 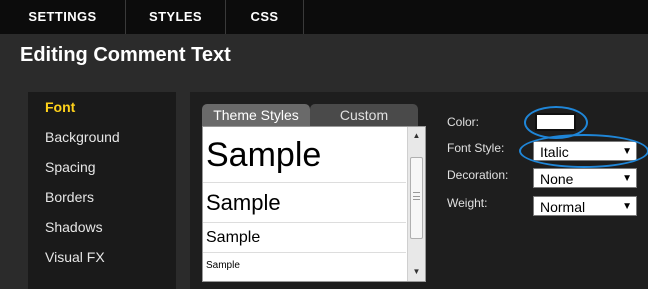 What do you see at coordinates (176, 17) in the screenshot?
I see `tab-styles: STYLES` at bounding box center [176, 17].